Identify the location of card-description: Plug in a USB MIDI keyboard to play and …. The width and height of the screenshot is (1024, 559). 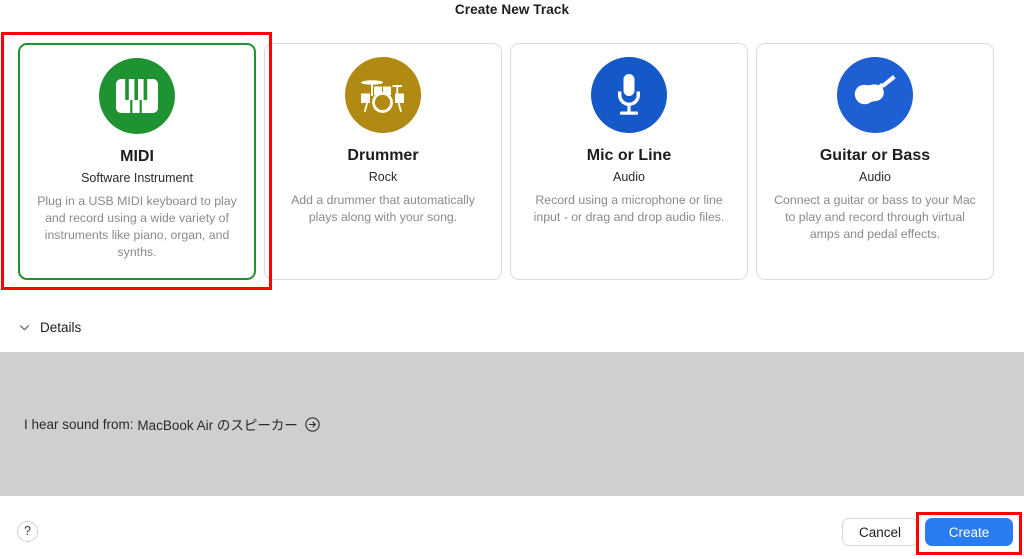
(137, 226).